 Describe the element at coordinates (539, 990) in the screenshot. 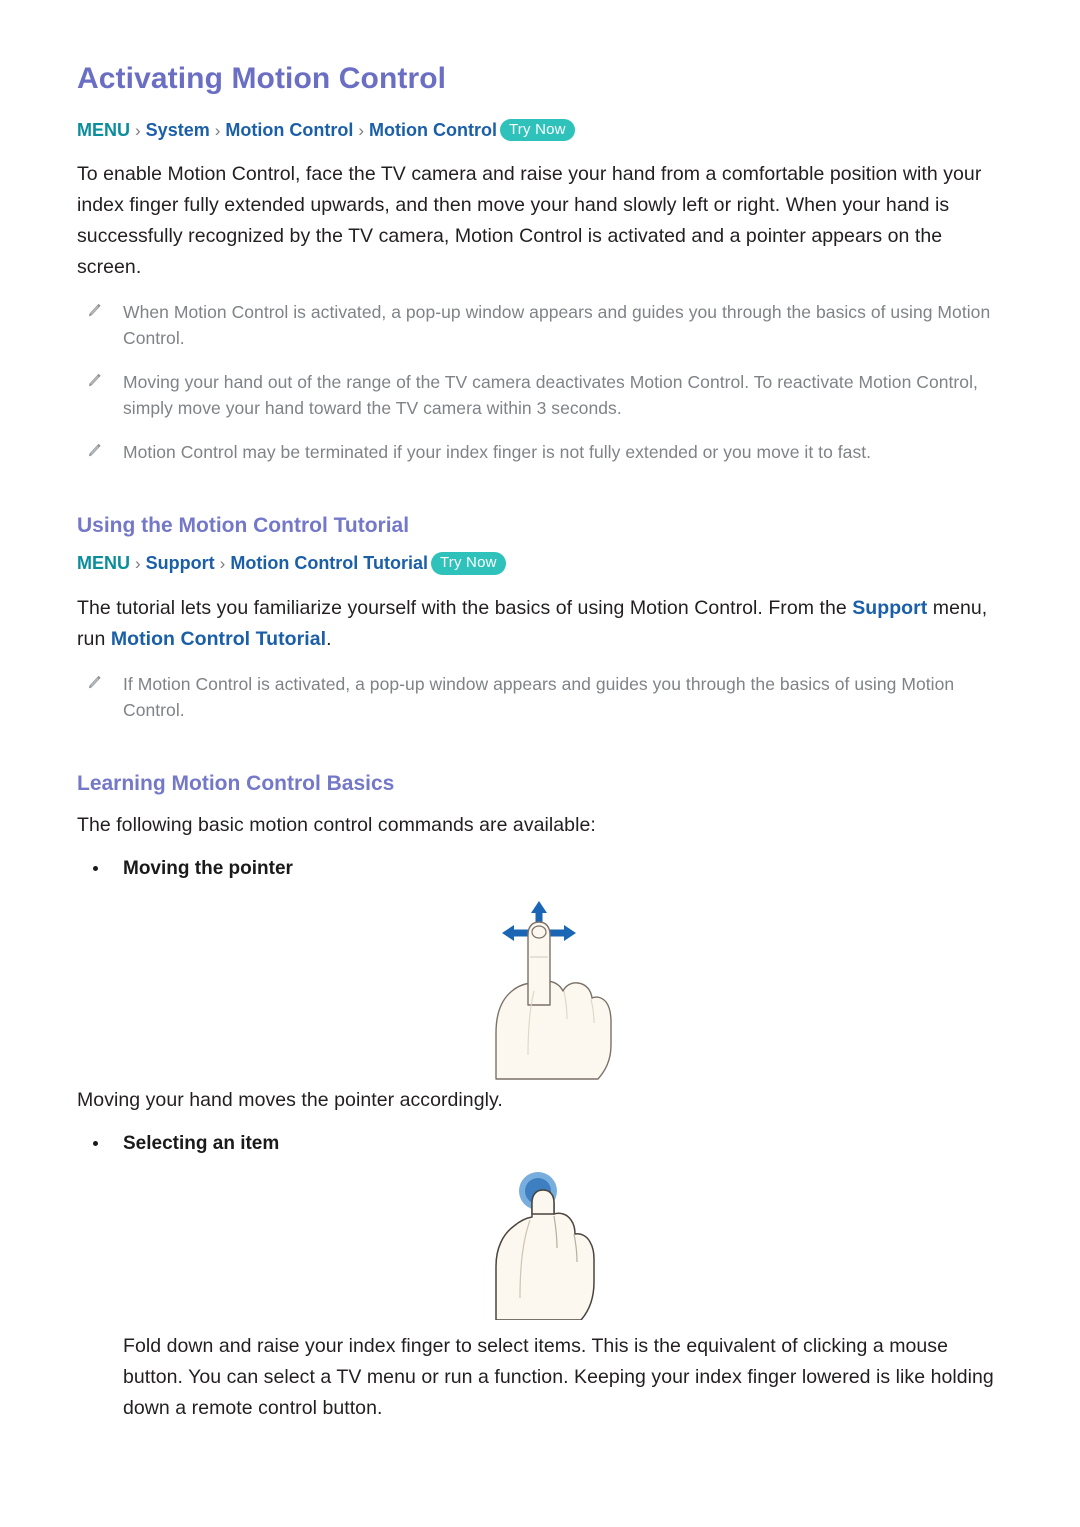

I see `figure-hand-pointing-four-way-arrows` at that location.